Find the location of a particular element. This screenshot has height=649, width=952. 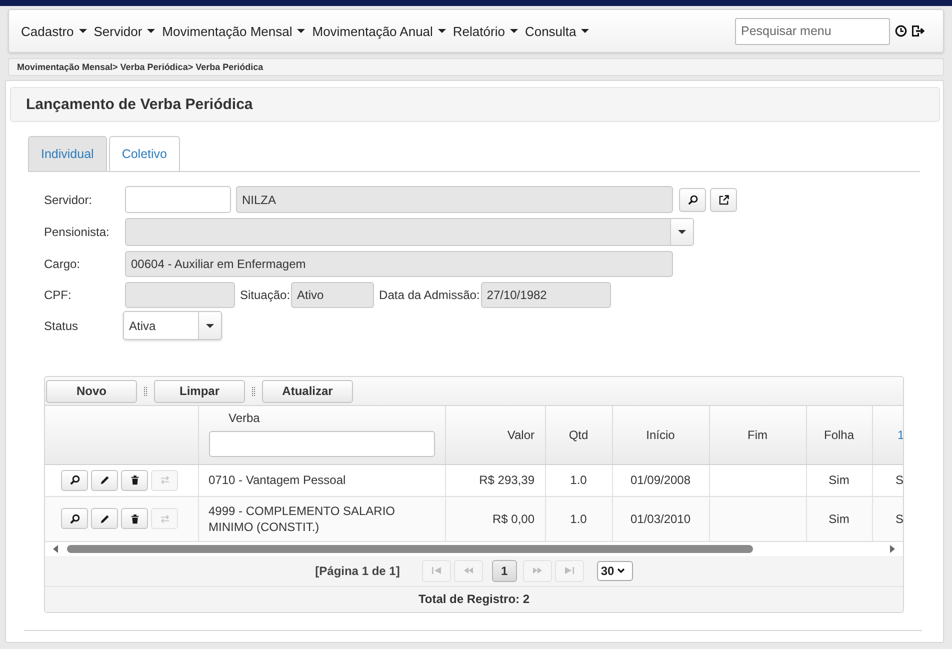

search-field: Pesquisar menu is located at coordinates (812, 31).